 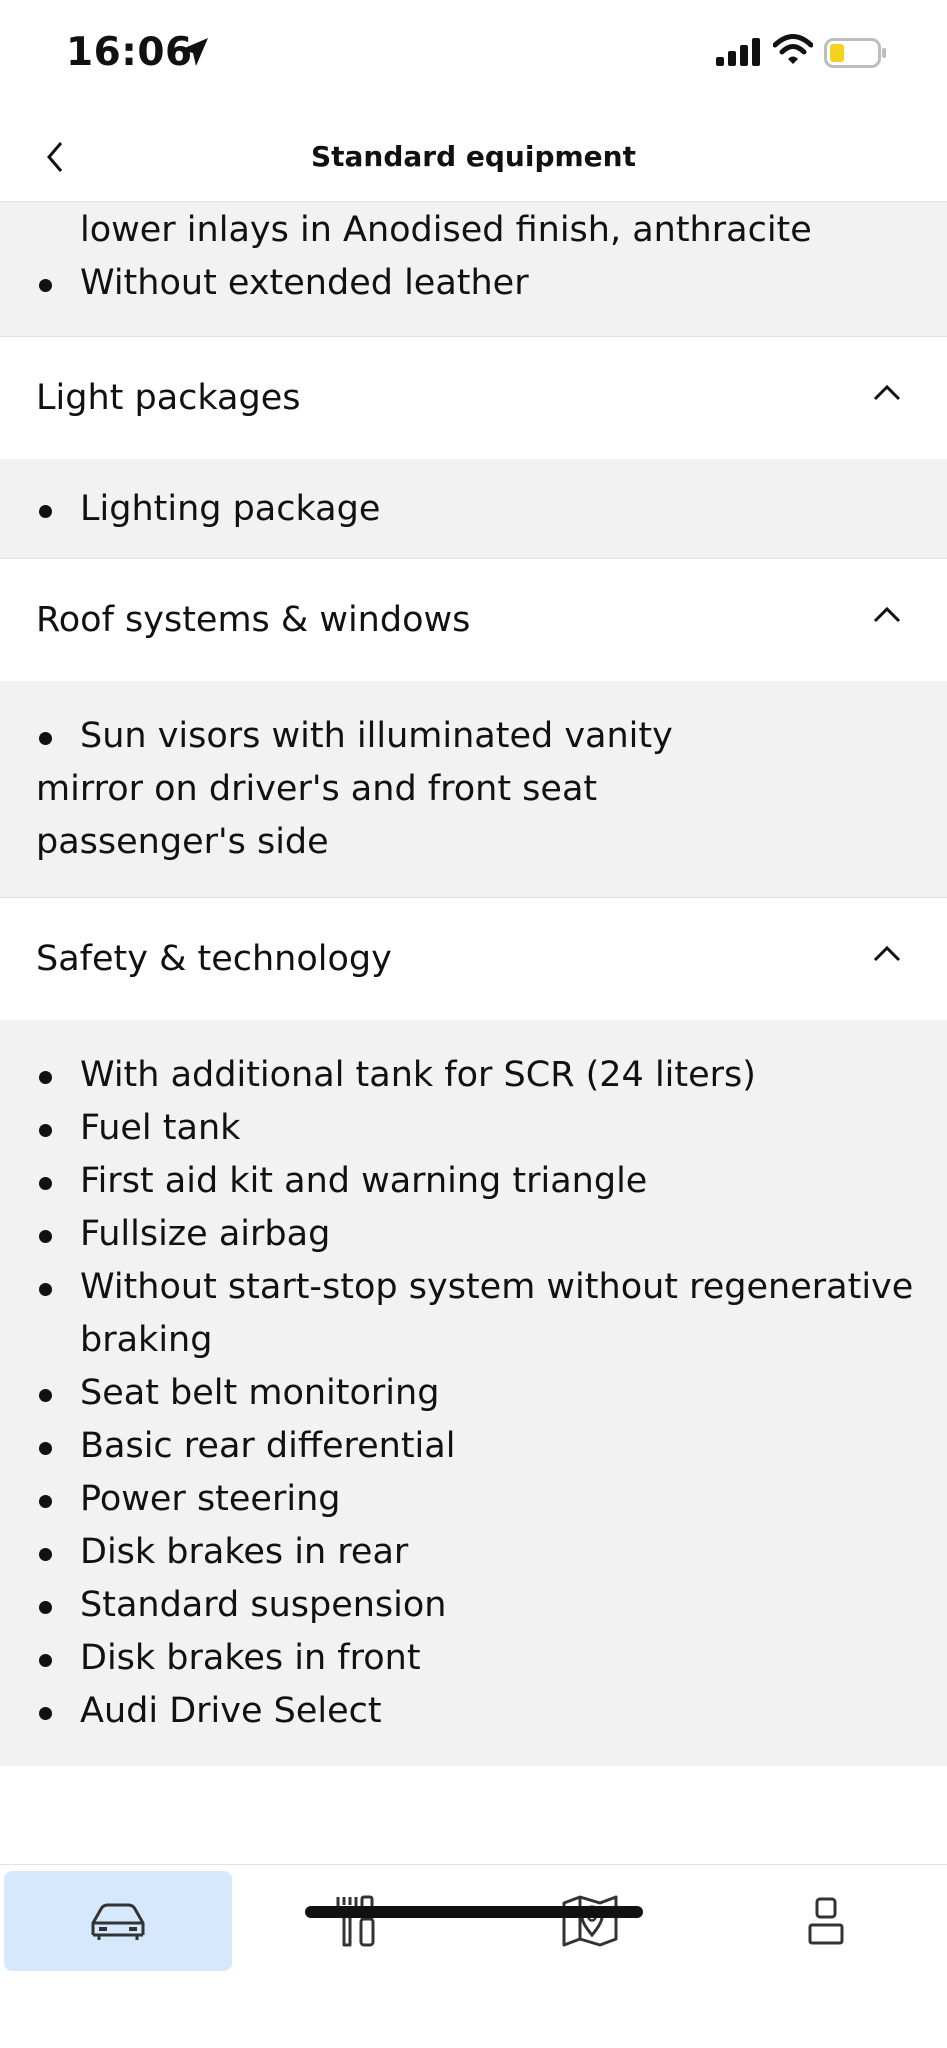 I want to click on section-header-safety-technology: Safety & technology, so click(x=473, y=958).